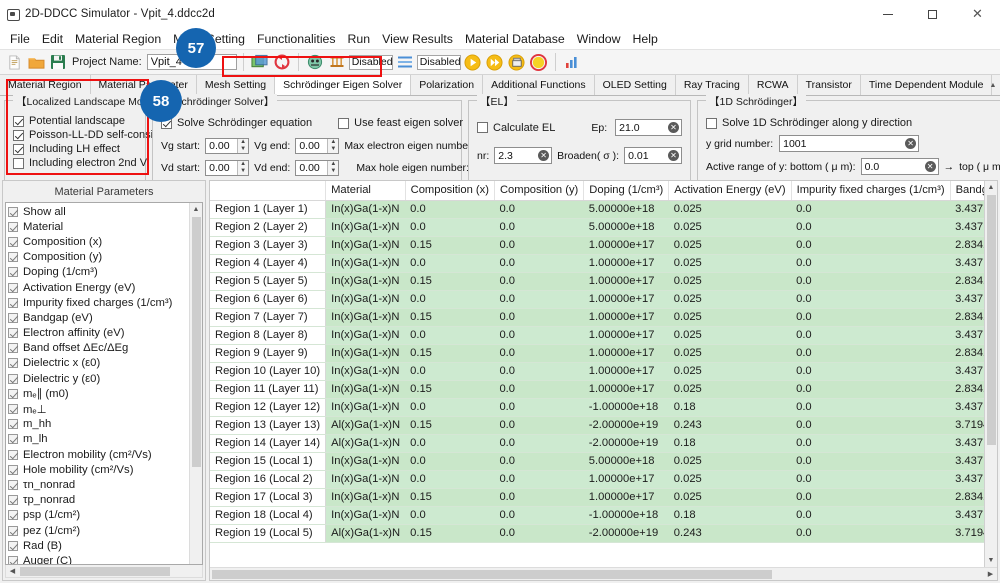  What do you see at coordinates (98, 515) in the screenshot?
I see `material-parameter-item: psp (1/cm²)` at bounding box center [98, 515].